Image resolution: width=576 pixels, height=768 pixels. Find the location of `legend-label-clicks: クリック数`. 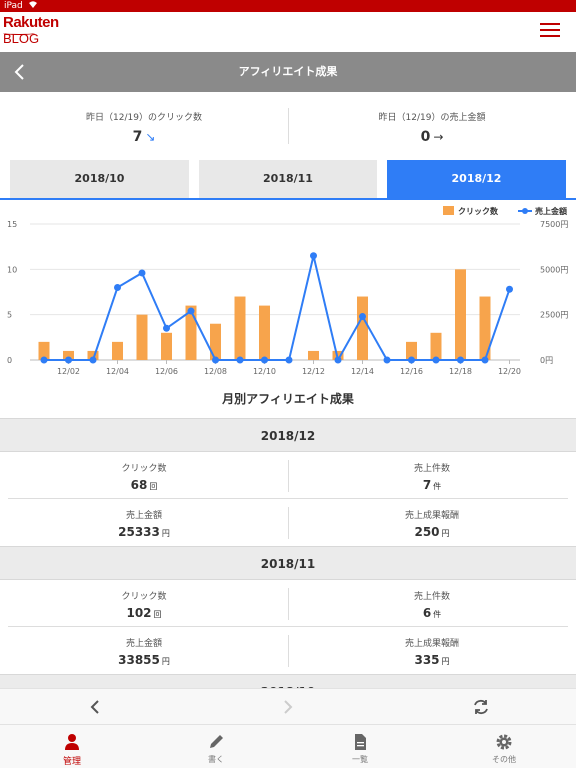

legend-label-clicks: クリック数 is located at coordinates (478, 211).